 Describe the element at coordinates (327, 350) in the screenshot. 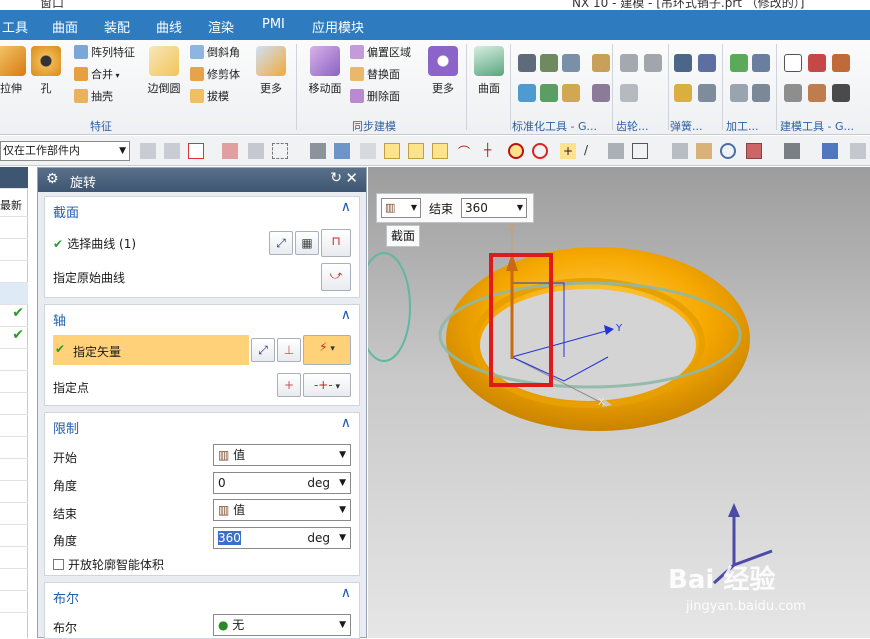

I see `inferred-vector-dropdown: ⚡ ▾` at that location.